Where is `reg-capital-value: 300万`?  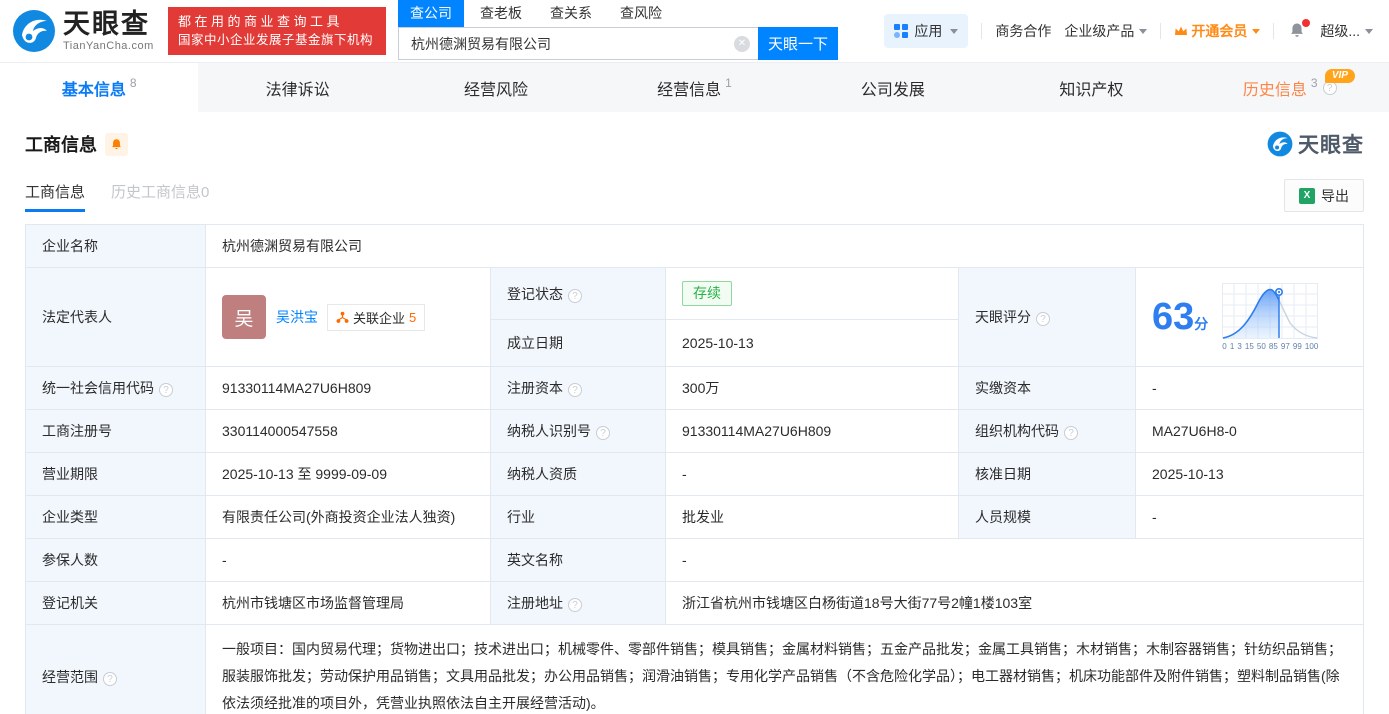 reg-capital-value: 300万 is located at coordinates (812, 388).